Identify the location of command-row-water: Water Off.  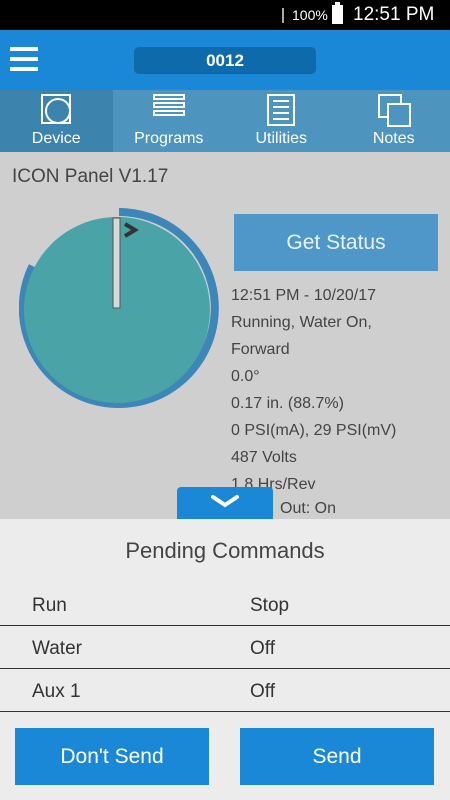
(225, 647).